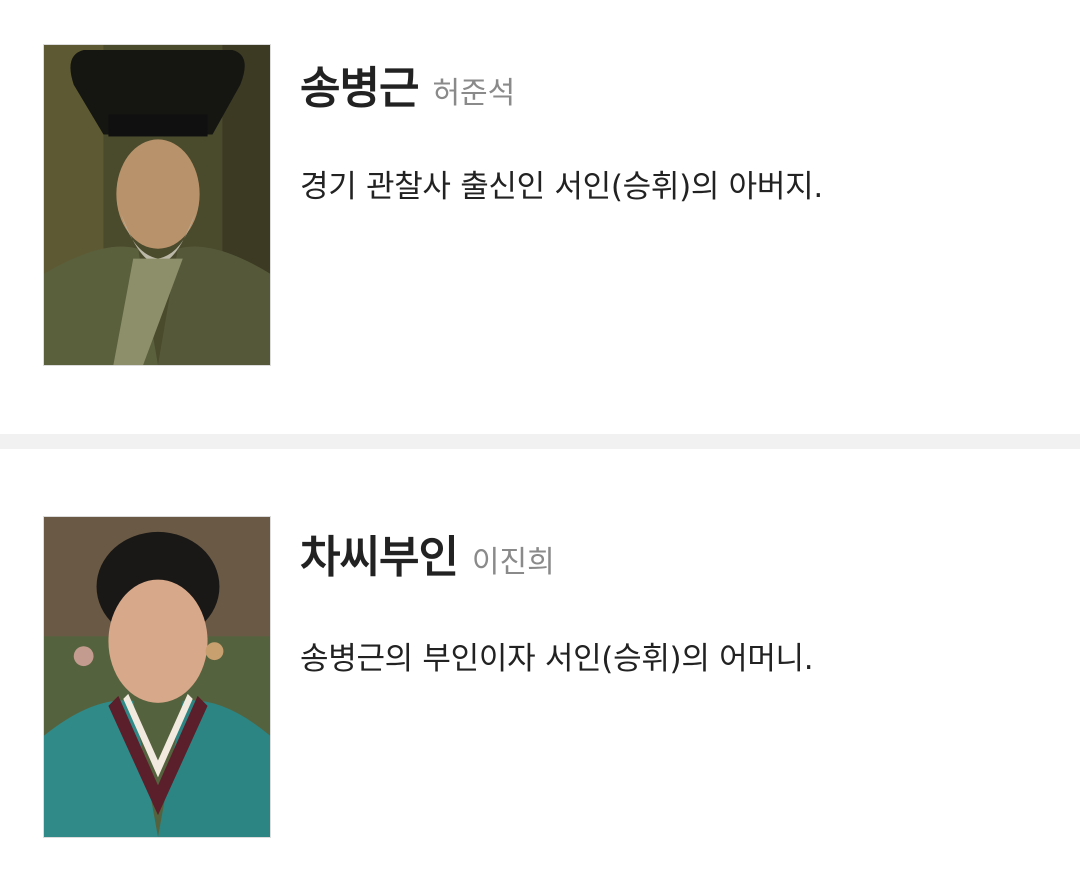  What do you see at coordinates (359, 88) in the screenshot?
I see `character-name: 송병근` at bounding box center [359, 88].